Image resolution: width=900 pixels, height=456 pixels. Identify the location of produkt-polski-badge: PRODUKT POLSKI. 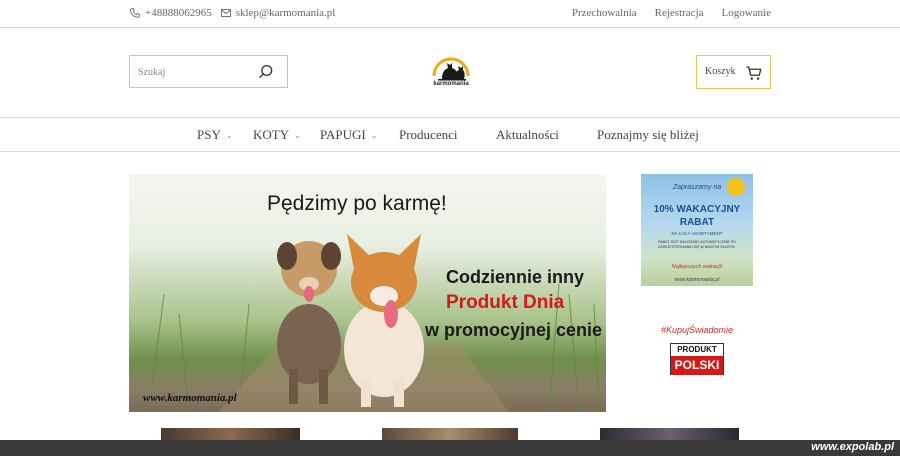
(697, 359).